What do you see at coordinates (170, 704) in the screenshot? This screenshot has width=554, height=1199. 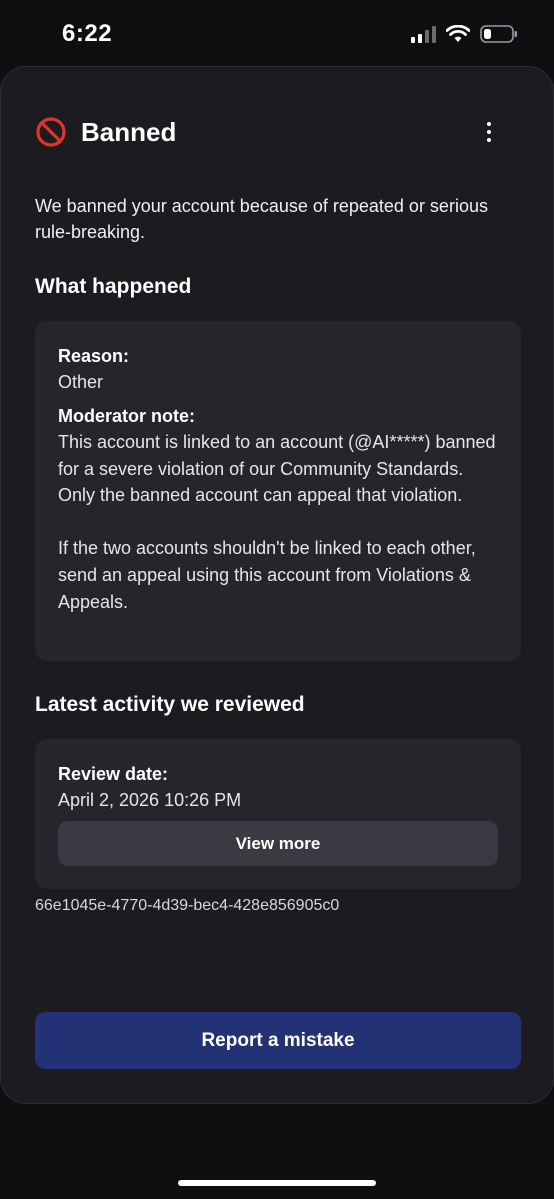 I see `latest-activity-heading: Latest activity we reviewed` at bounding box center [170, 704].